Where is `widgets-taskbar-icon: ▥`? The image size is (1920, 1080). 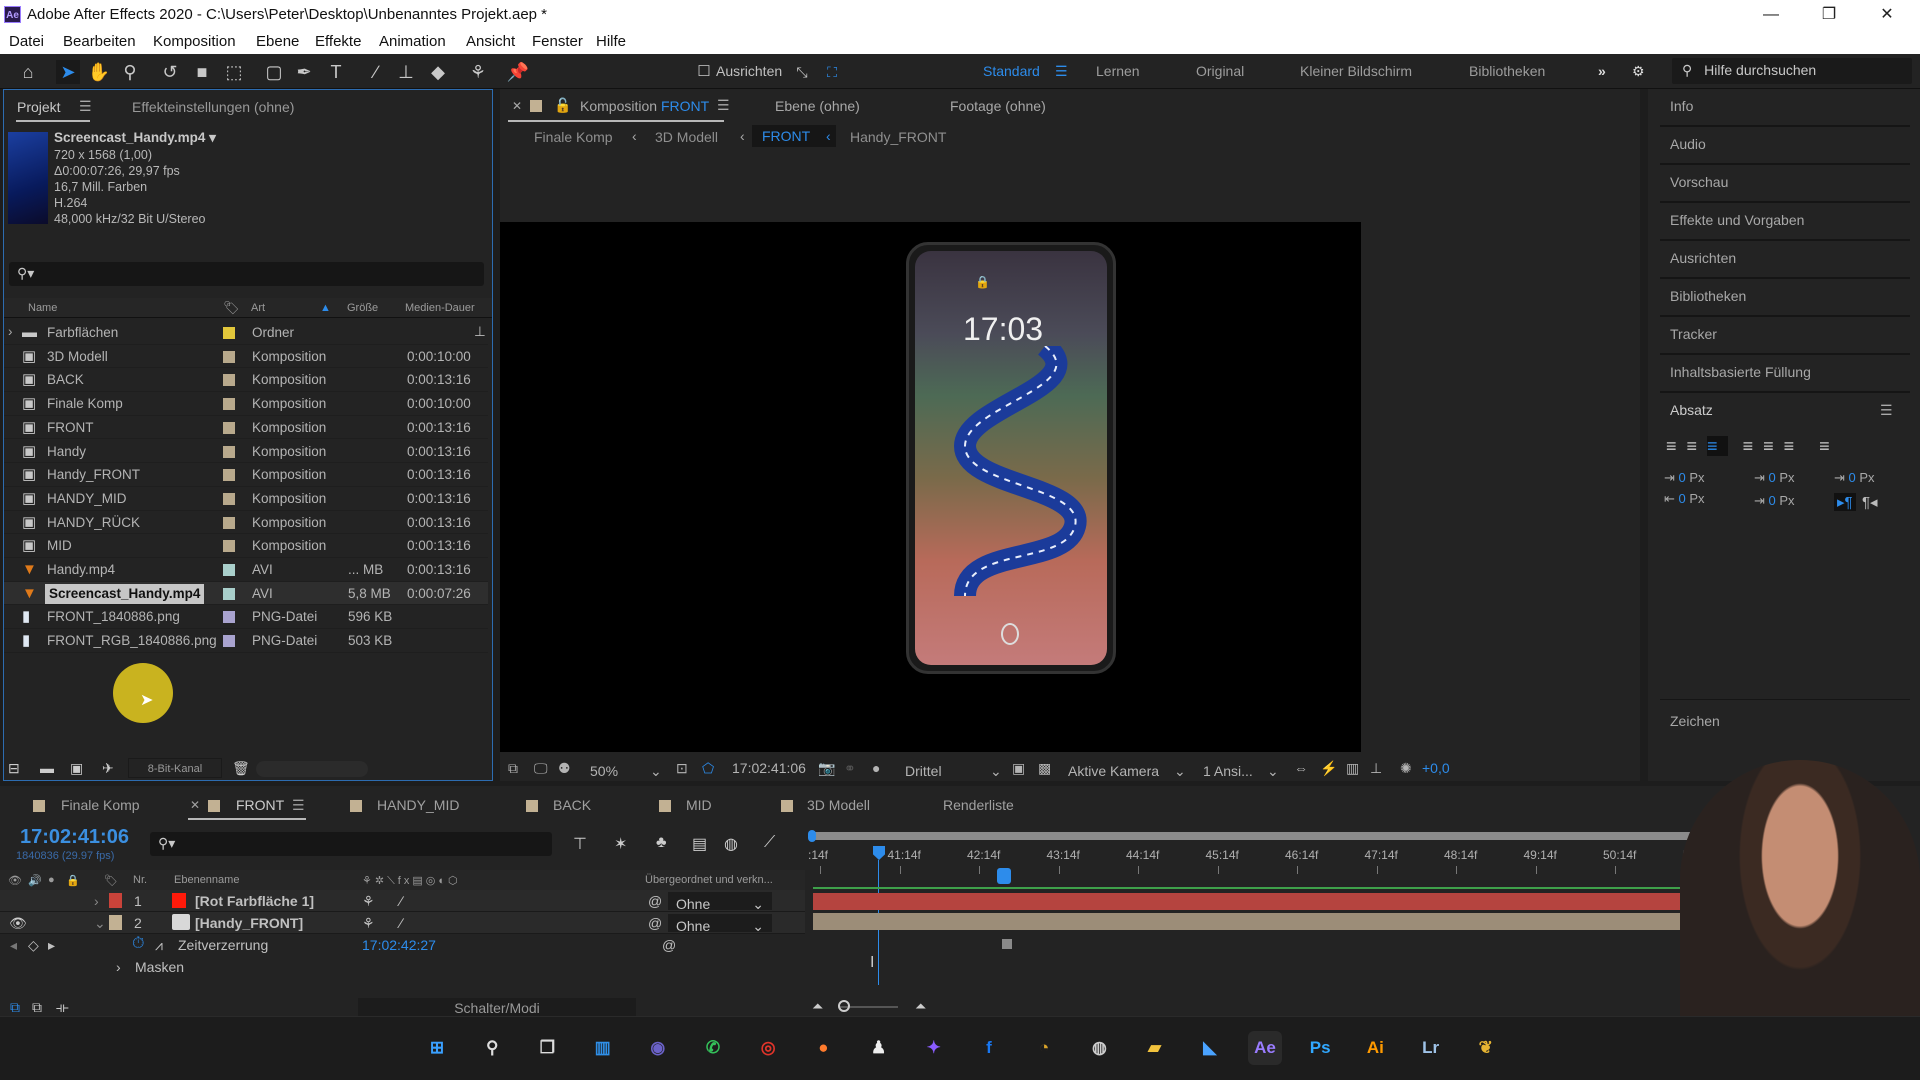 widgets-taskbar-icon: ▥ is located at coordinates (603, 1048).